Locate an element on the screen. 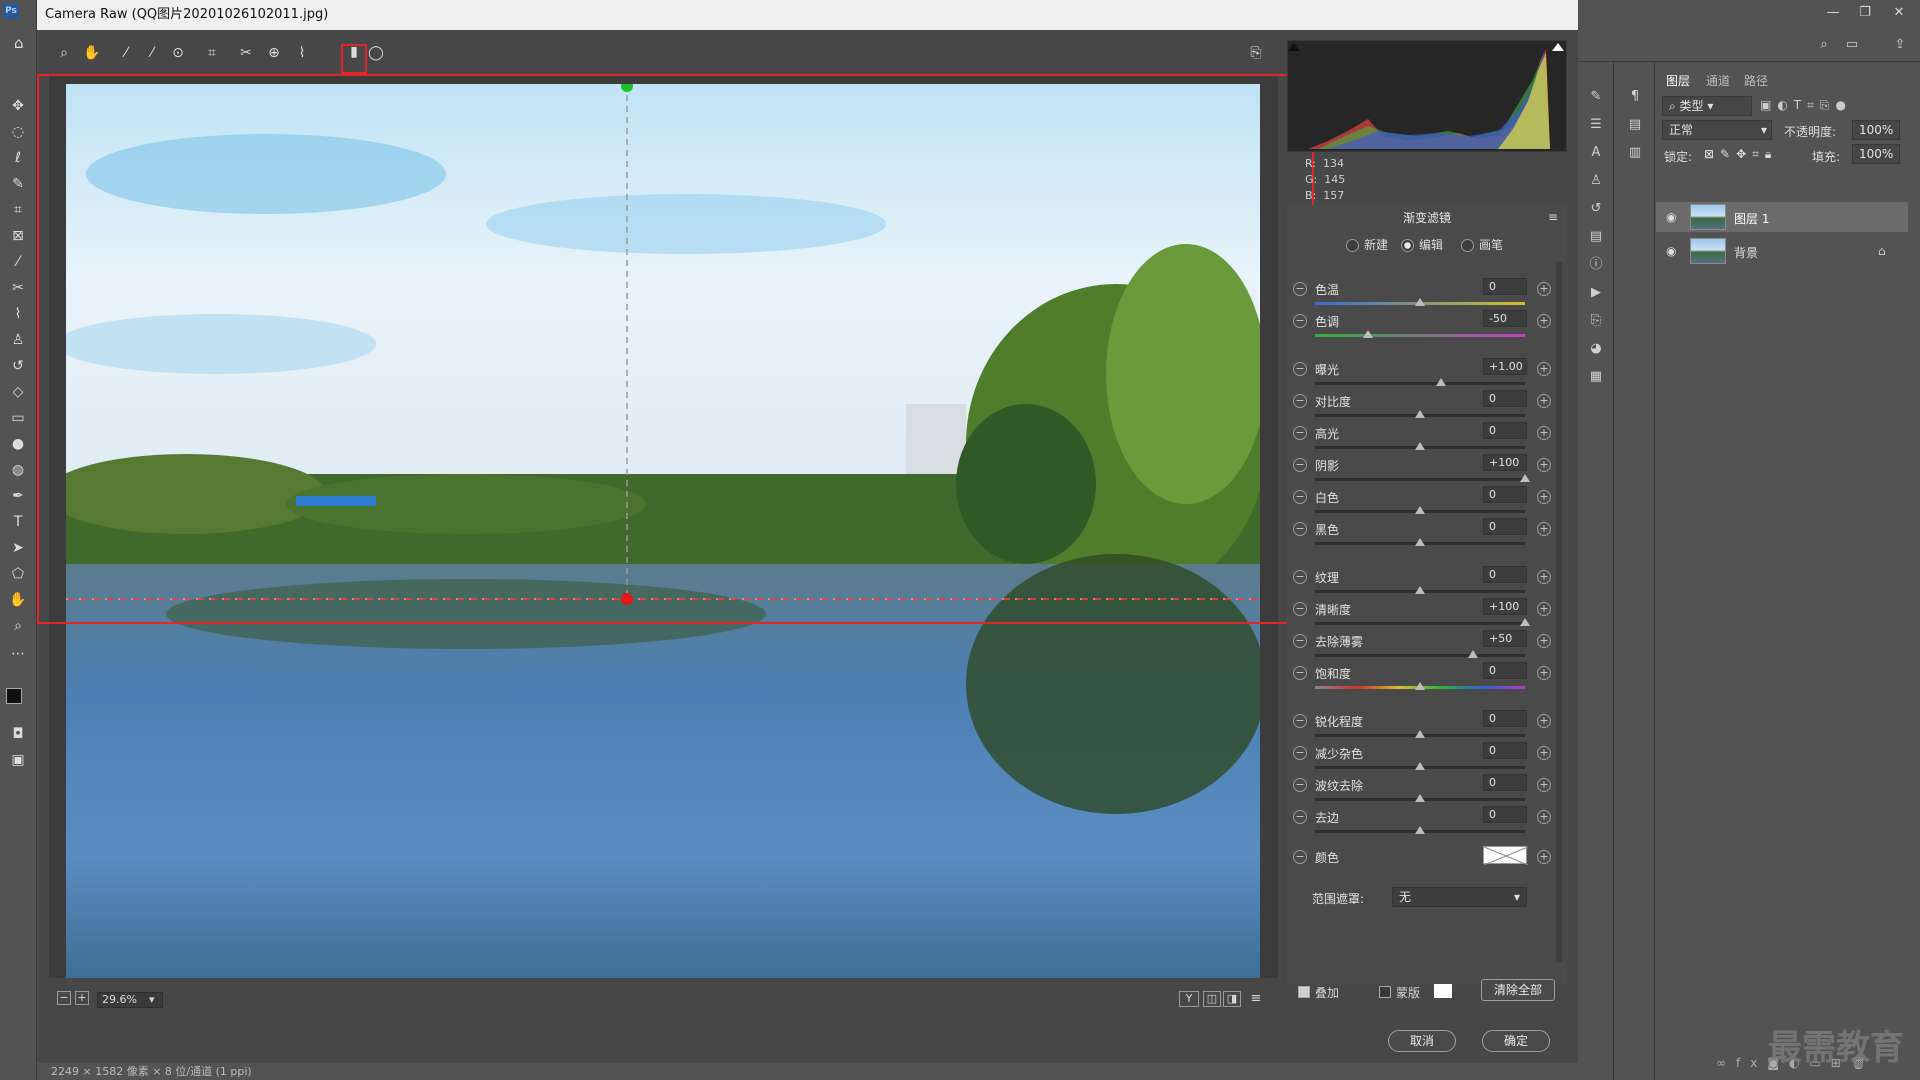 The height and width of the screenshot is (1080, 1920). properties-icon: ⎘ is located at coordinates (1596, 321).